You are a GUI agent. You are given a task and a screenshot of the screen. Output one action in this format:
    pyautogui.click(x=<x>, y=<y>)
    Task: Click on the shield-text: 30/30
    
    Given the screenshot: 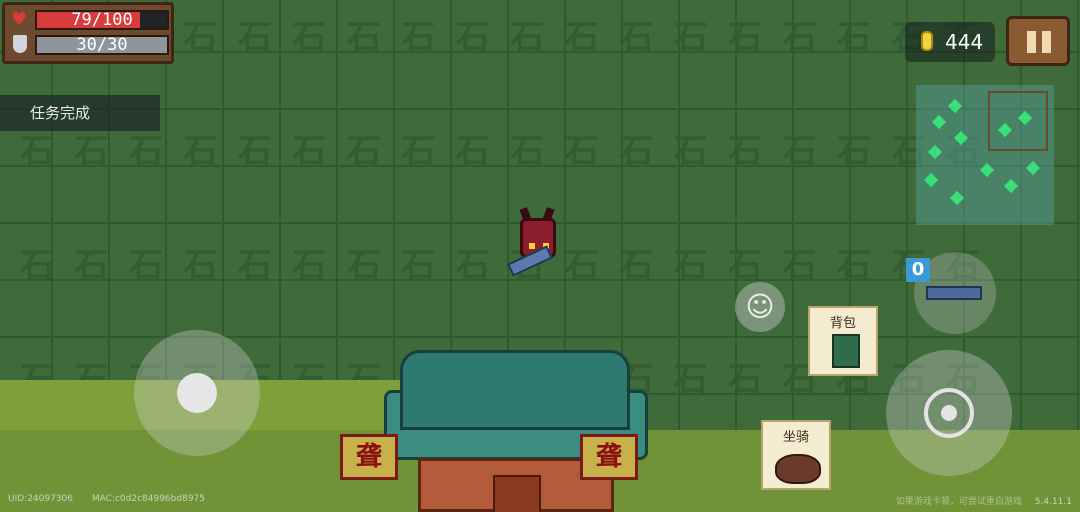 What is the action you would take?
    pyautogui.click(x=102, y=45)
    